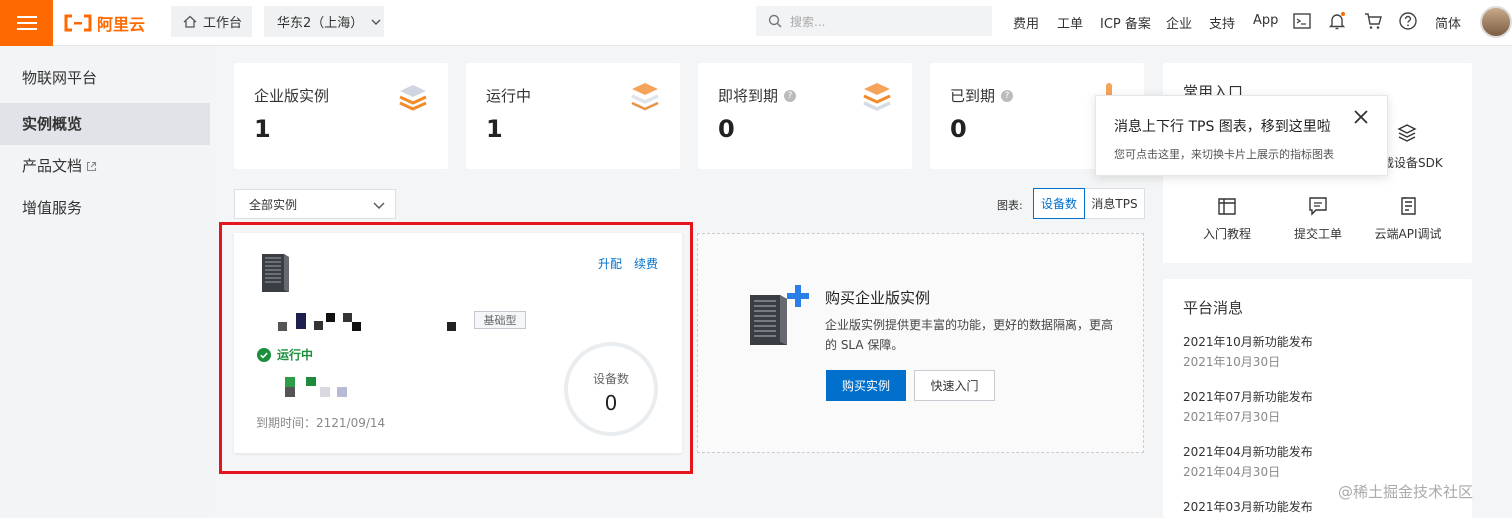 The height and width of the screenshot is (518, 1512). What do you see at coordinates (1070, 22) in the screenshot?
I see `nav-tickets: 工单` at bounding box center [1070, 22].